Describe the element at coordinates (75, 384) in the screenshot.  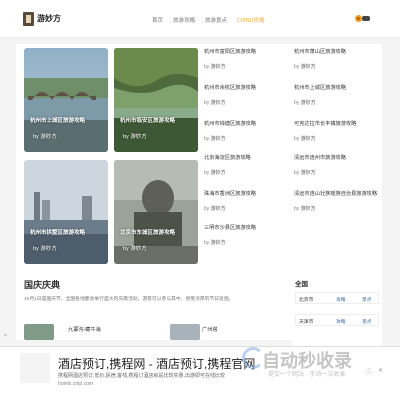
I see `ad-url: hotels.ctrip.com` at that location.